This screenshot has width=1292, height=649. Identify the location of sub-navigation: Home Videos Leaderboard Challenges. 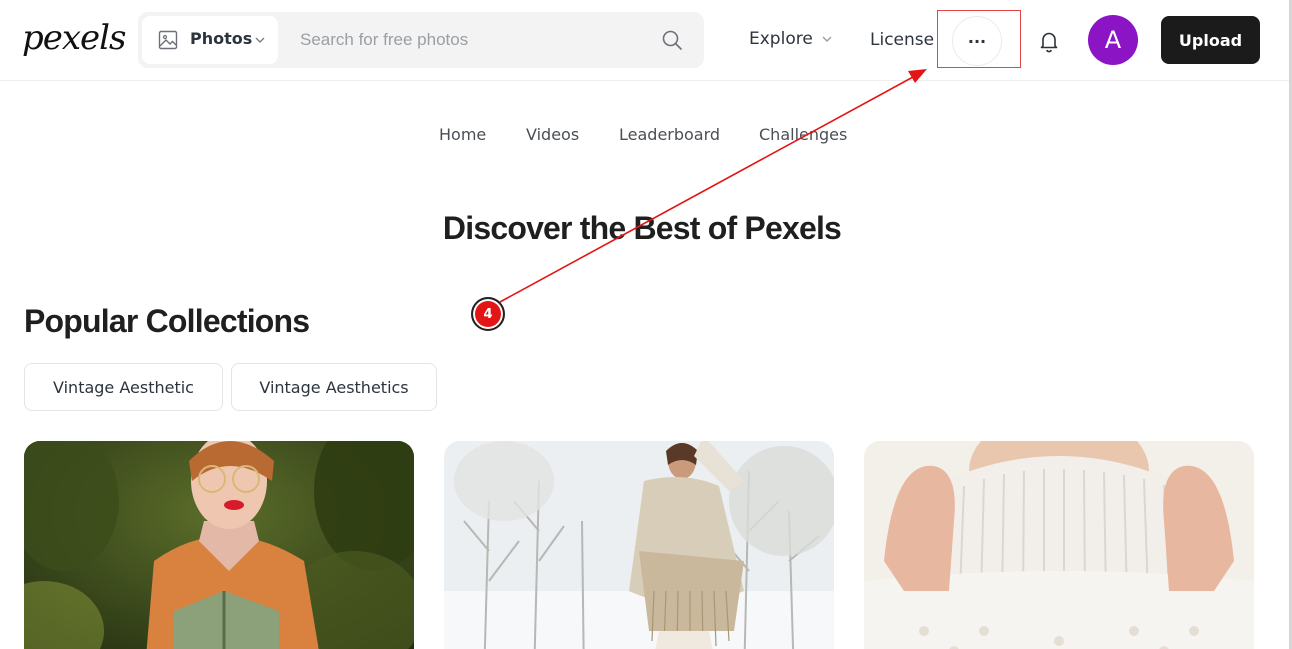
(644, 137).